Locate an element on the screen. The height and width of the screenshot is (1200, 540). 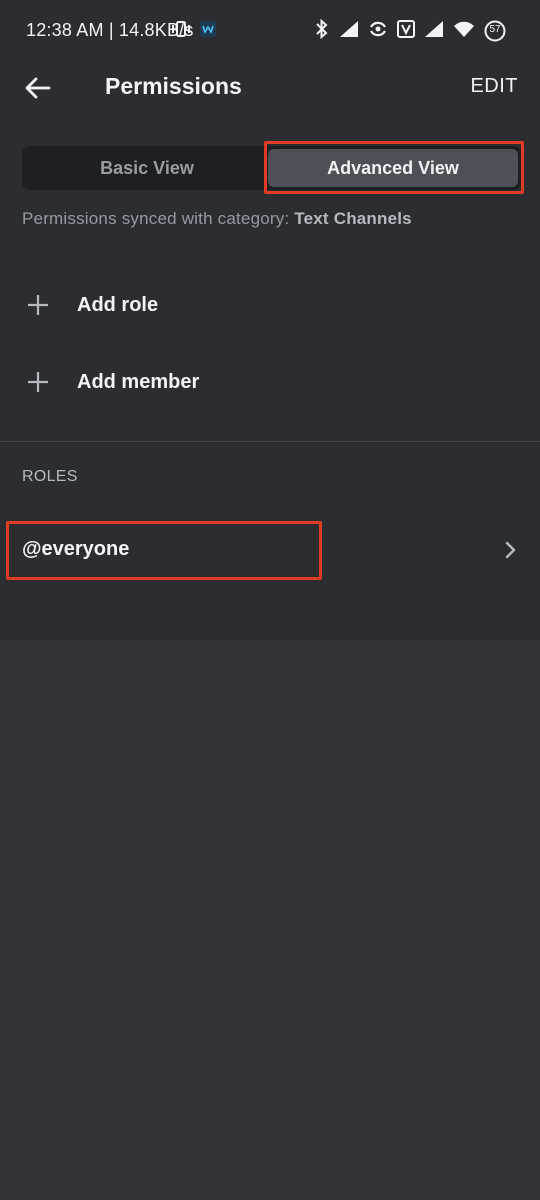
back-button is located at coordinates (38, 88).